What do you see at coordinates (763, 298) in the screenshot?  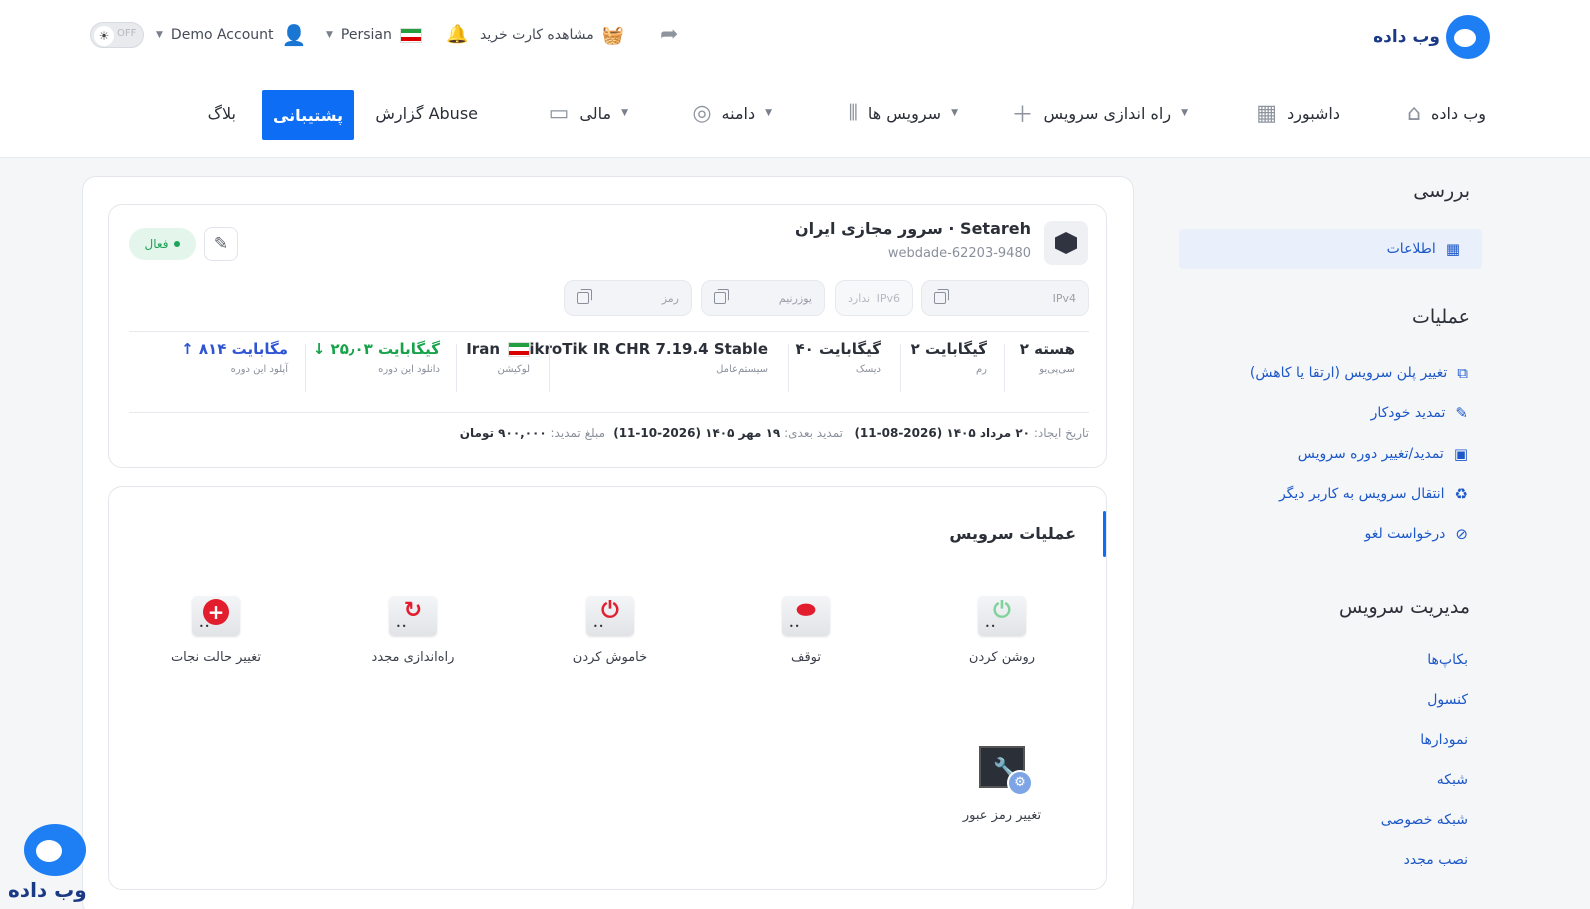 I see `username-field: یوزرنیم` at bounding box center [763, 298].